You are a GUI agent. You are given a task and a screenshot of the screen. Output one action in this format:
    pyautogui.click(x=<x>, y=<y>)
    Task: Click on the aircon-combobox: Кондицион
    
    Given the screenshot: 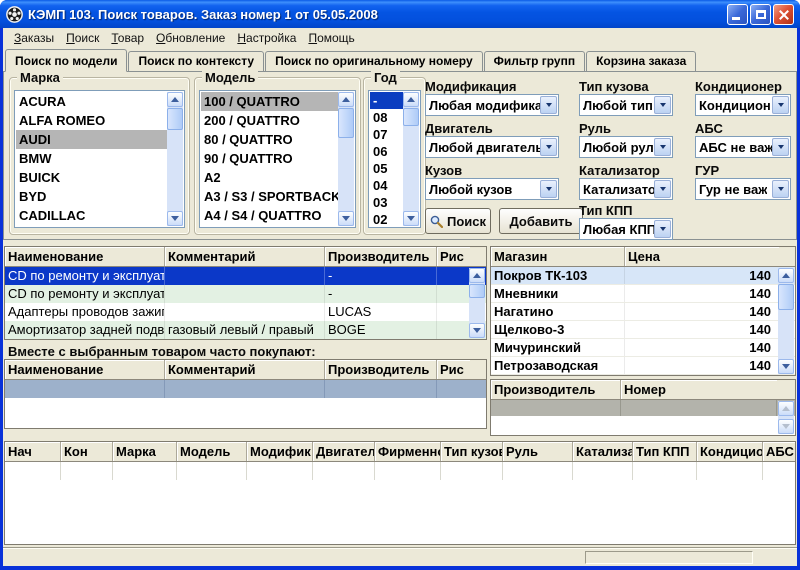 What is the action you would take?
    pyautogui.click(x=743, y=105)
    